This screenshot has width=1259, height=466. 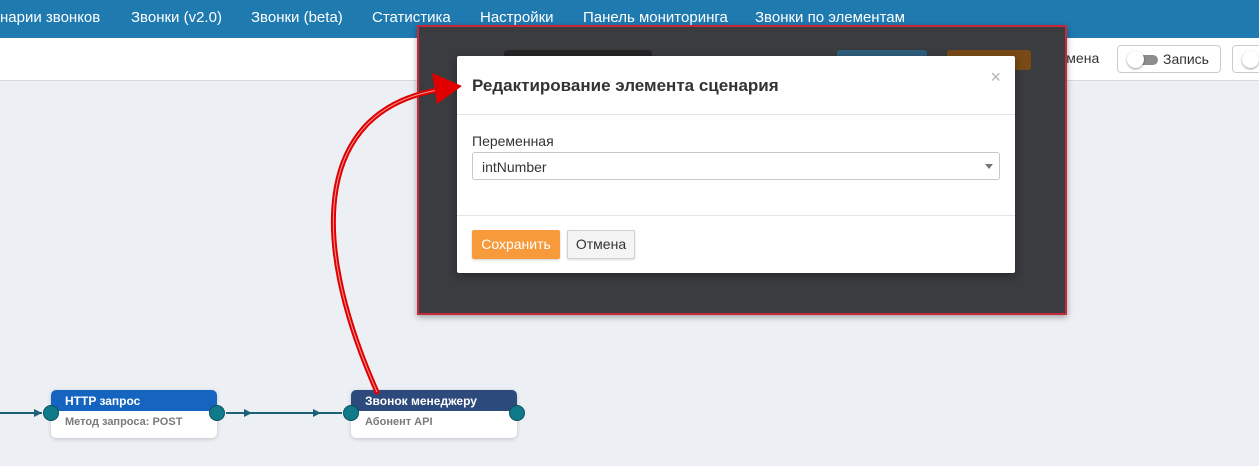 I want to click on arrow-highlight, so click(x=385, y=241).